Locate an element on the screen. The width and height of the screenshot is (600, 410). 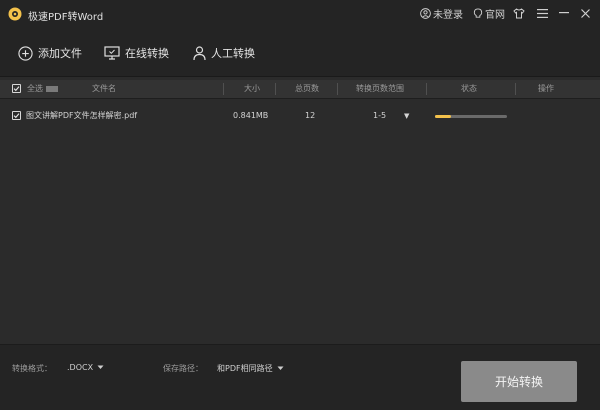
select-all-checkbox is located at coordinates (16, 88).